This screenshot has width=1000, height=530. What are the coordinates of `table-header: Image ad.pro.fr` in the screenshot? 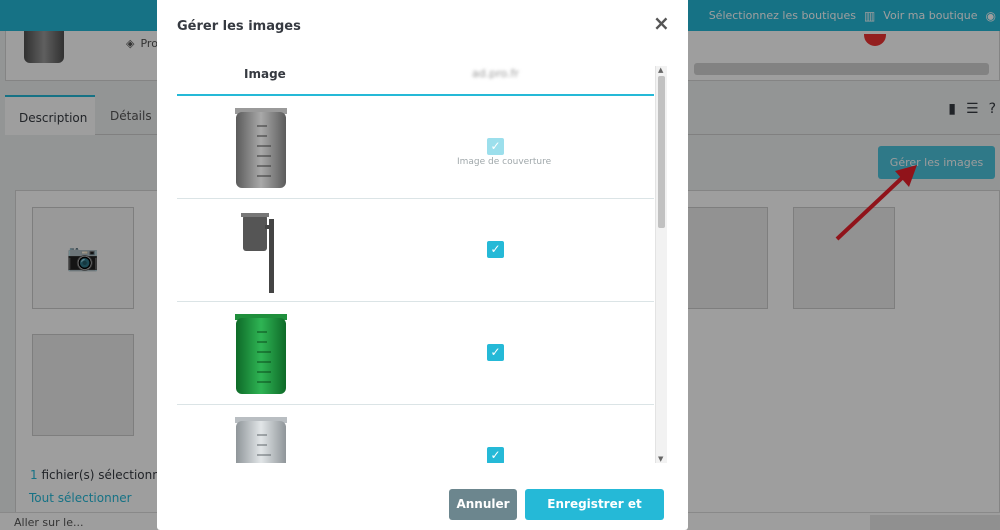 It's located at (415, 77).